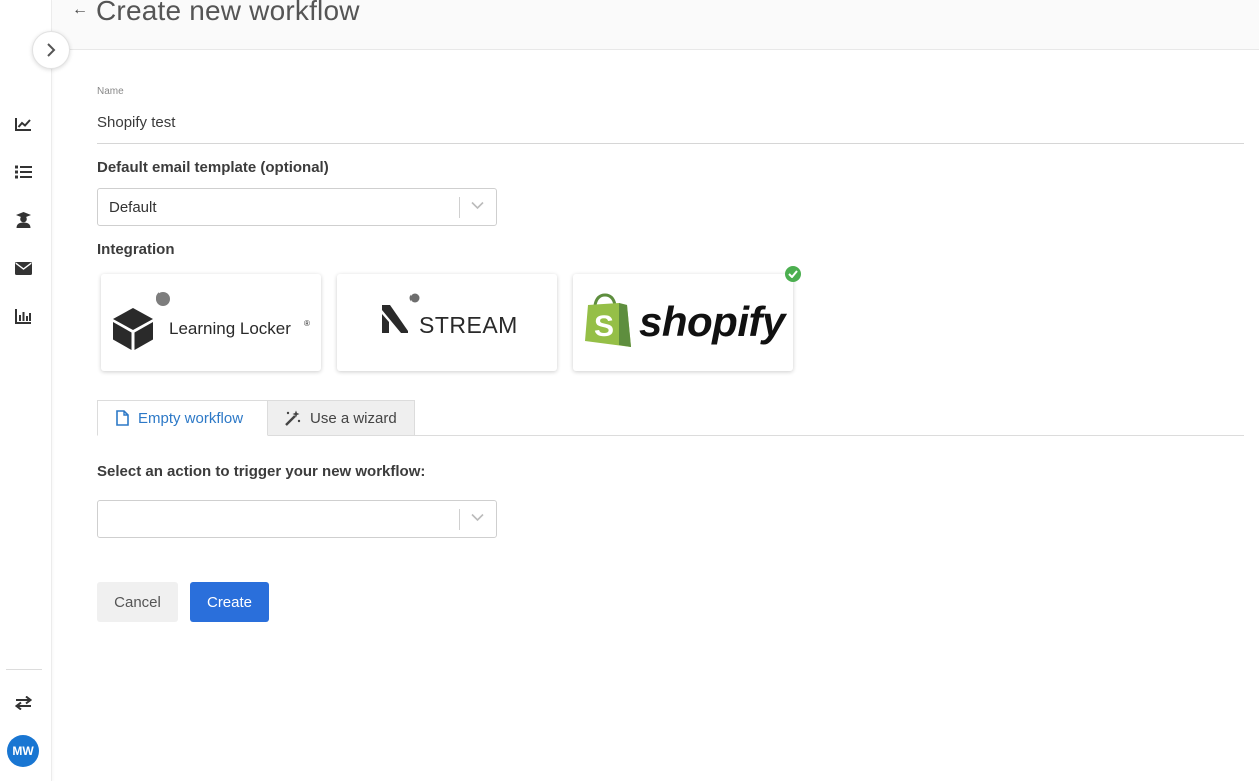 Image resolution: width=1259 pixels, height=781 pixels. What do you see at coordinates (136, 249) in the screenshot?
I see `integration-label: Integration` at bounding box center [136, 249].